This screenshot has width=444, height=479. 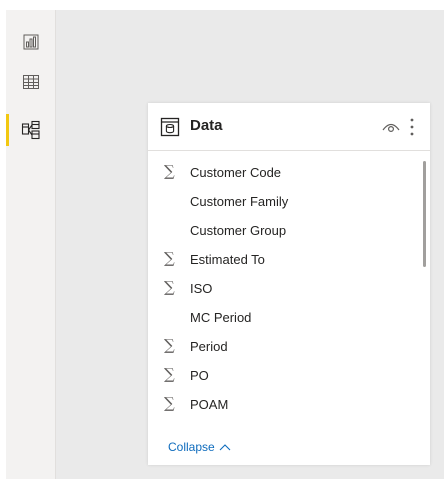 What do you see at coordinates (283, 405) in the screenshot?
I see `field-row-poam: ∑ POAM` at bounding box center [283, 405].